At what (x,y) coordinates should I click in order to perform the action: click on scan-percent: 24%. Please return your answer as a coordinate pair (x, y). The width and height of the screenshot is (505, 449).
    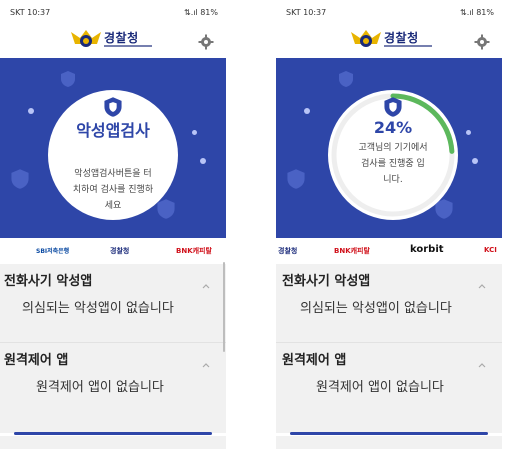
    Looking at the image, I should click on (393, 127).